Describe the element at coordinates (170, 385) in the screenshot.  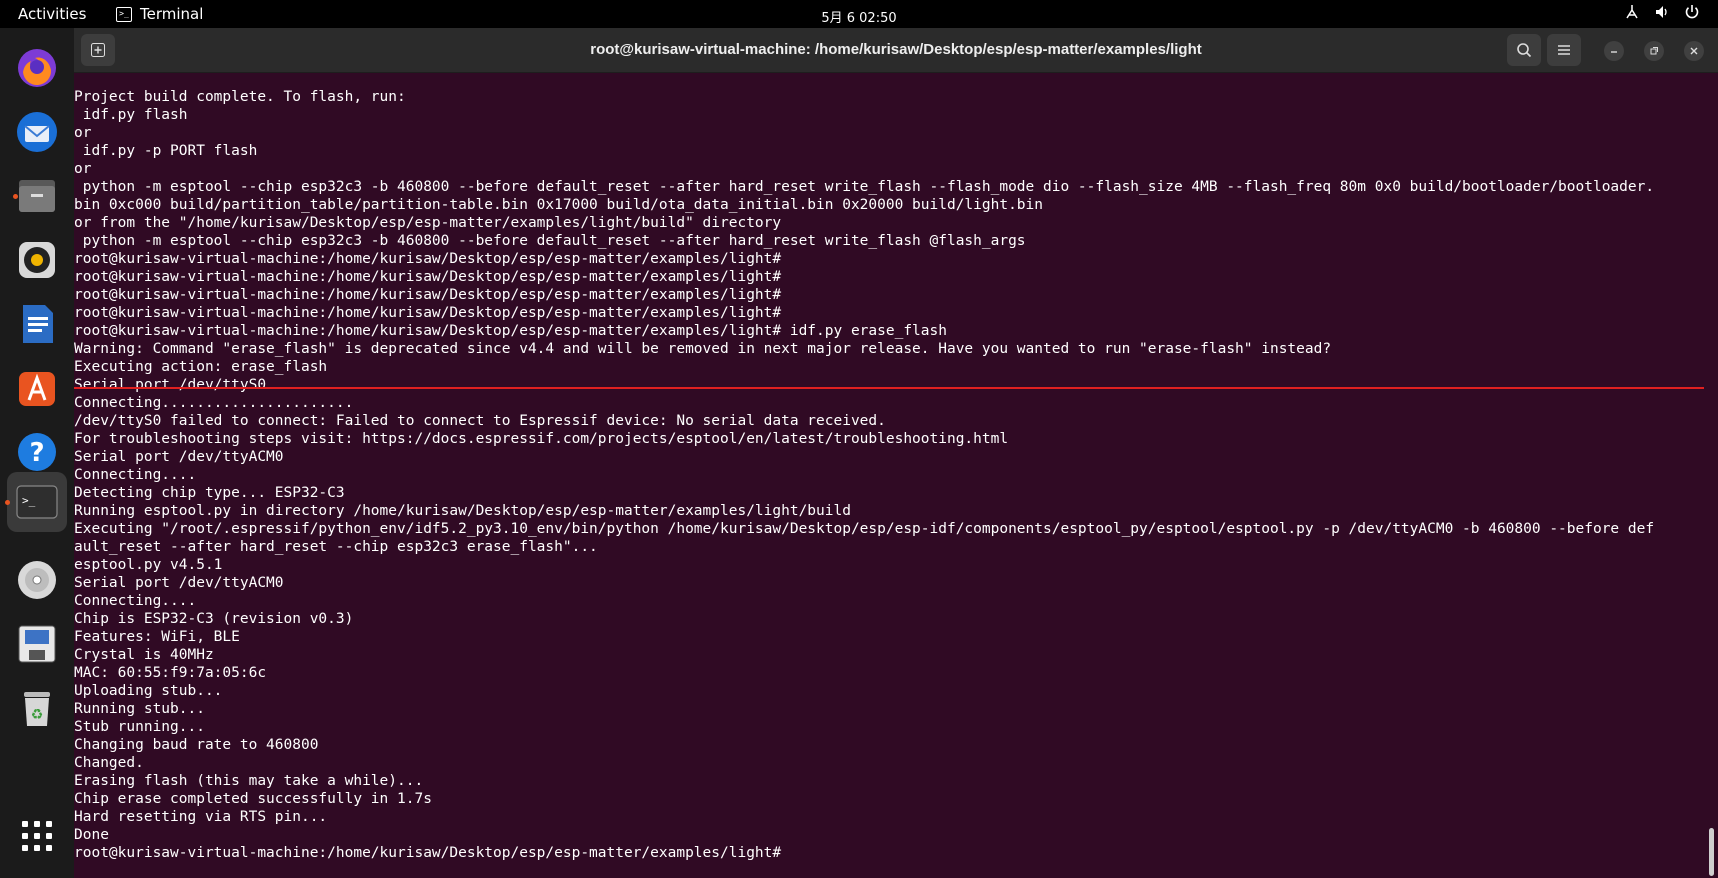
I see `terminal-line: Serial port /dev/ttyS0` at that location.